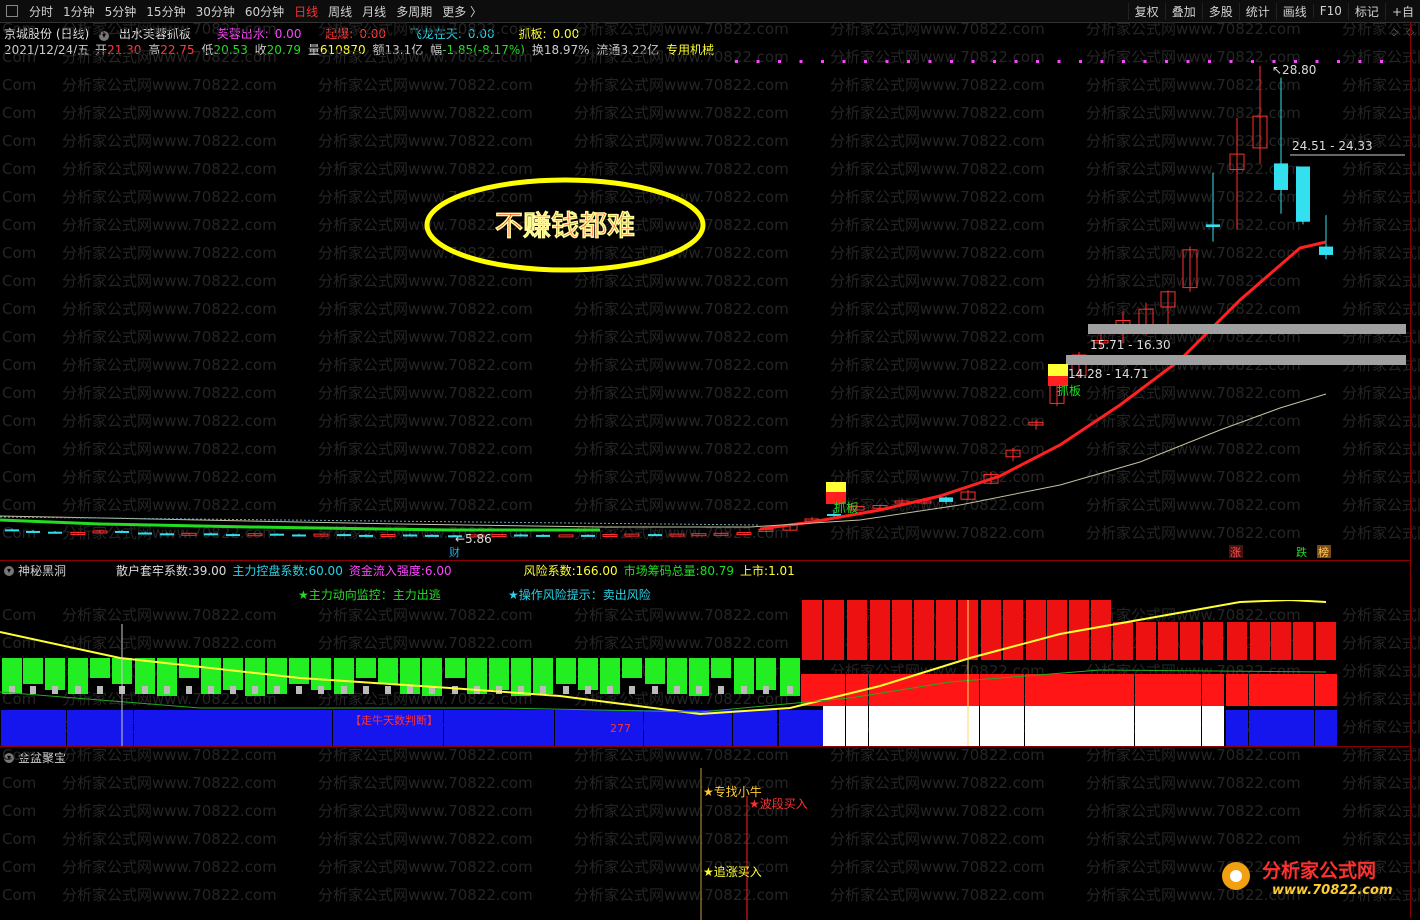  What do you see at coordinates (42, 570) in the screenshot?
I see `panel1-title: 神秘黑洞` at bounding box center [42, 570].